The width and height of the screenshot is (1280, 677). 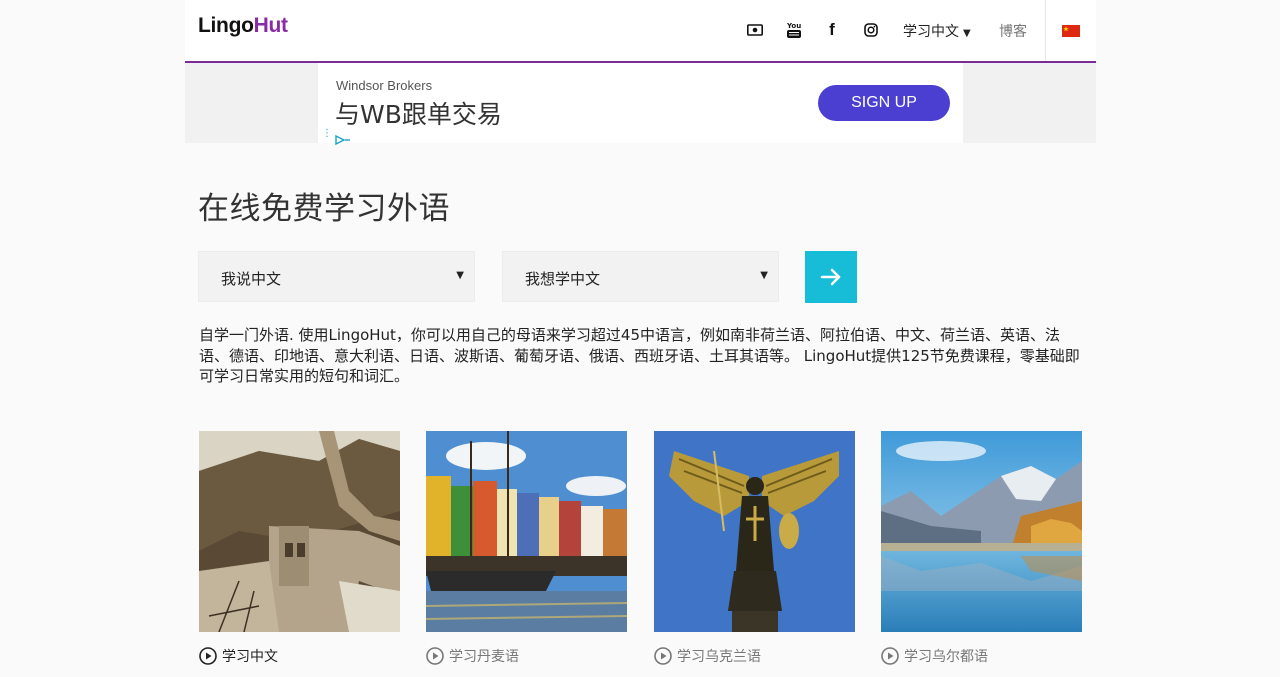 What do you see at coordinates (270, 25) in the screenshot?
I see `logo-text-hut: Hut` at bounding box center [270, 25].